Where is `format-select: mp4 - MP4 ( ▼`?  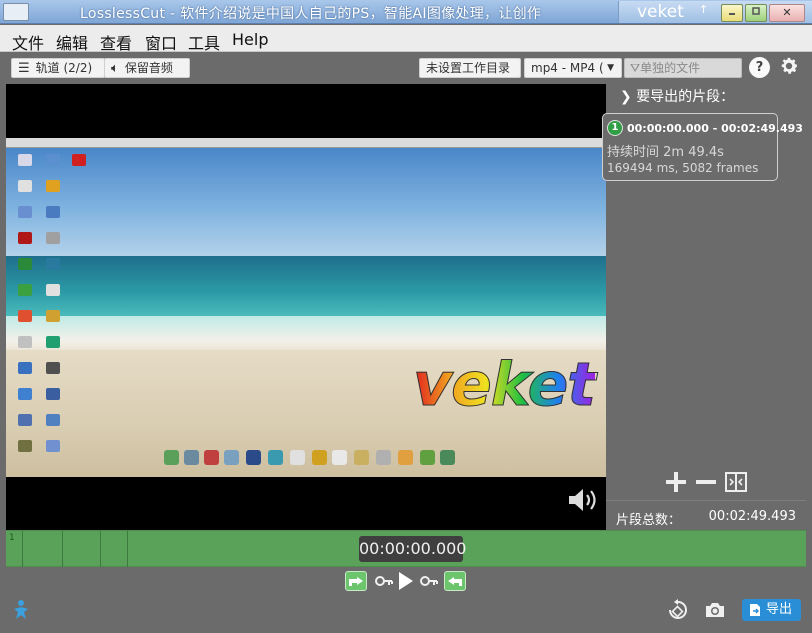 format-select: mp4 - MP4 ( ▼ is located at coordinates (573, 68).